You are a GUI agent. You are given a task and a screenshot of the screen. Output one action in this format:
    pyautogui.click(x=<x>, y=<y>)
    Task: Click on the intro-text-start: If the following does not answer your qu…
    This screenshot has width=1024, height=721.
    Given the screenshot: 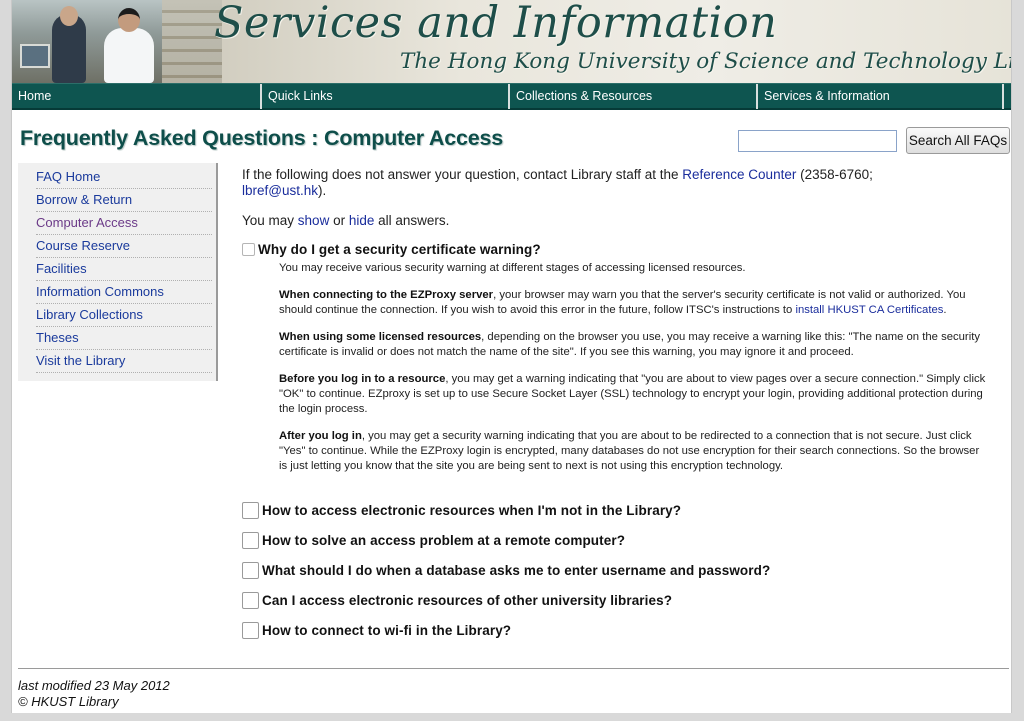 What is the action you would take?
    pyautogui.click(x=462, y=174)
    